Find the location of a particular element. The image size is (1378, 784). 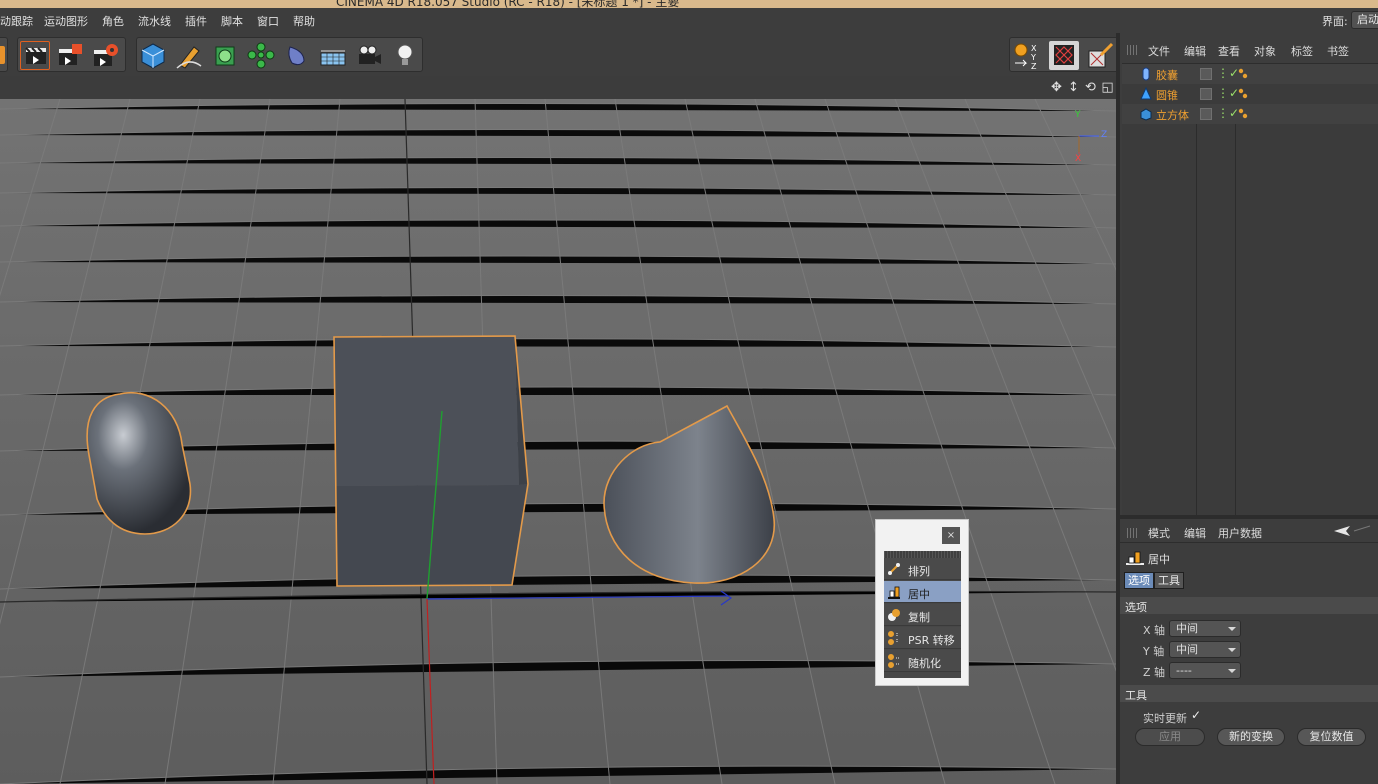

menu-character: 角色 is located at coordinates (113, 21).